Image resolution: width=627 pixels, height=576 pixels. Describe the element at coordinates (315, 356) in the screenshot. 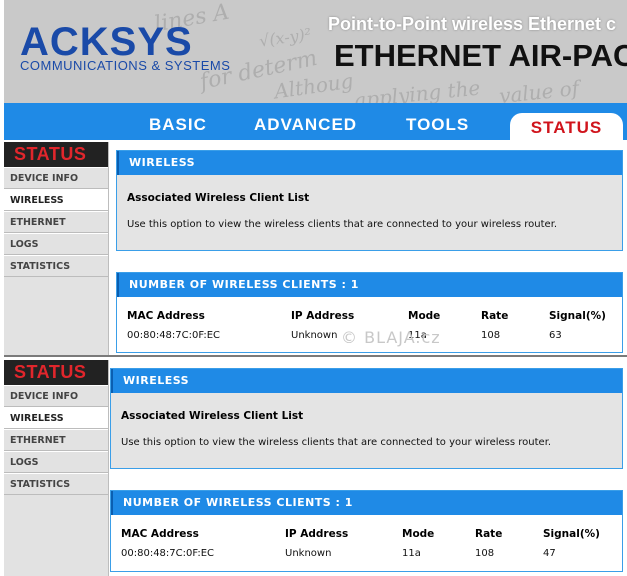

I see `section-divider` at that location.